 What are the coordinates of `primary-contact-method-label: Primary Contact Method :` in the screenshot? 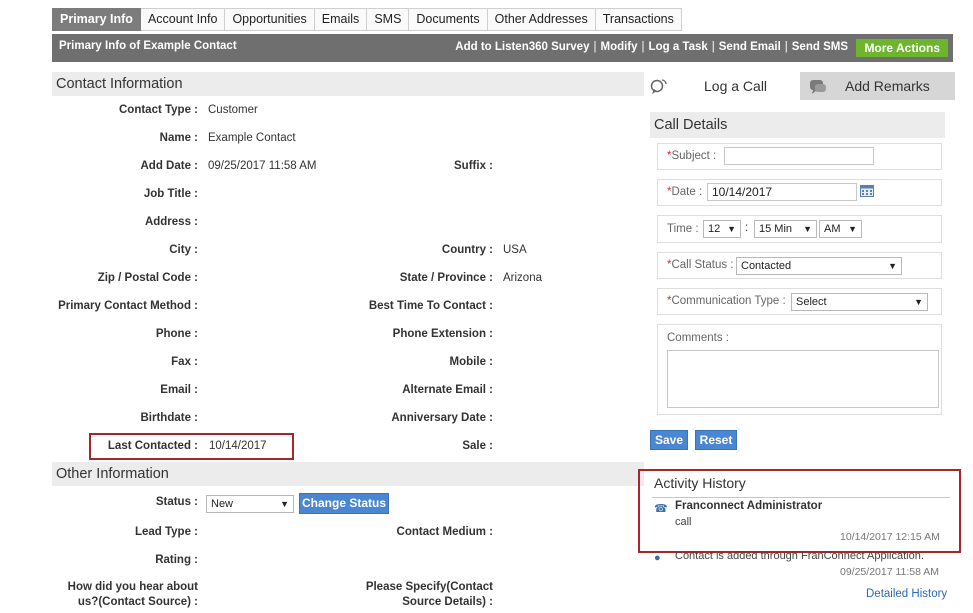 It's located at (128, 306).